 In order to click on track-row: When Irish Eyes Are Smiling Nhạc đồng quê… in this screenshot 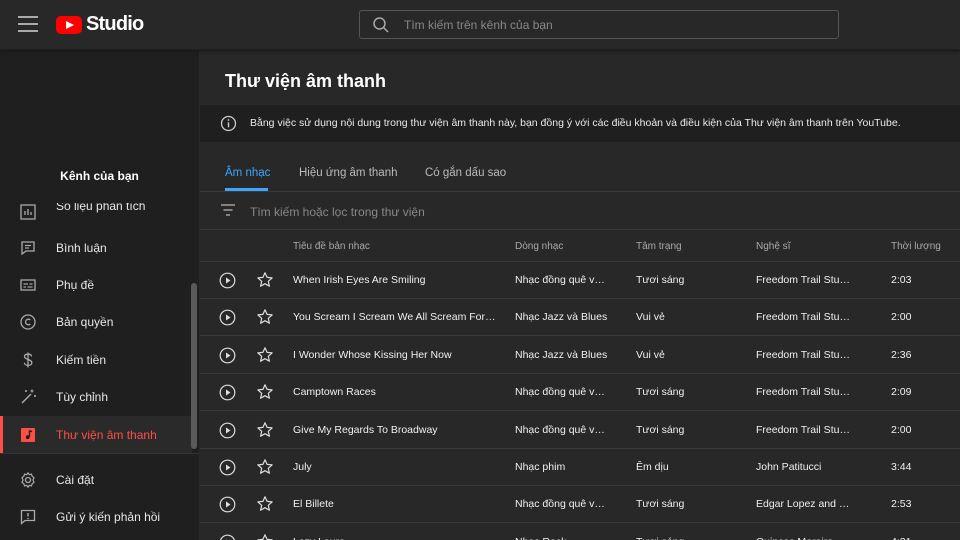, I will do `click(580, 280)`.